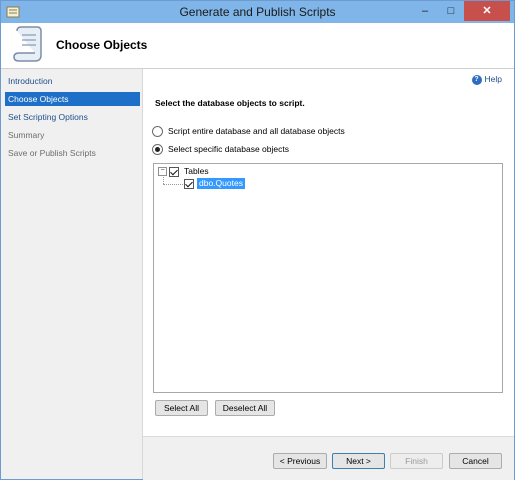 Image resolution: width=515 pixels, height=480 pixels. I want to click on radio-select-specific-objects: Select specific database objects, so click(220, 150).